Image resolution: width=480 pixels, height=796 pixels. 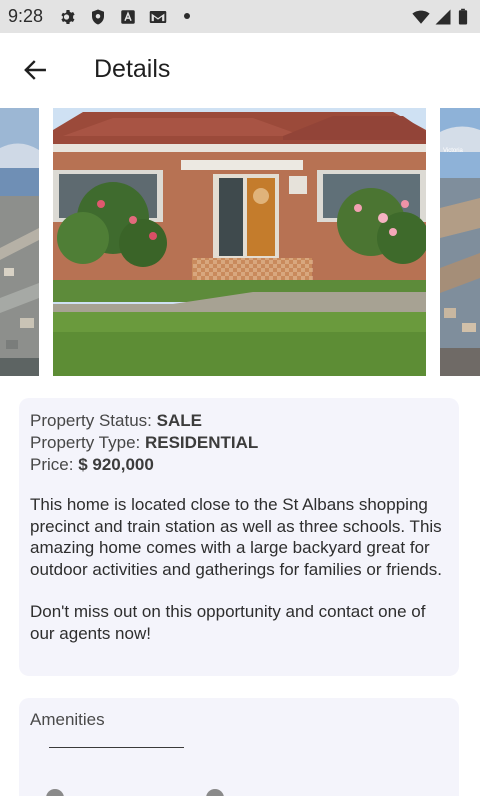 I want to click on amenities-divider, so click(x=116, y=747).